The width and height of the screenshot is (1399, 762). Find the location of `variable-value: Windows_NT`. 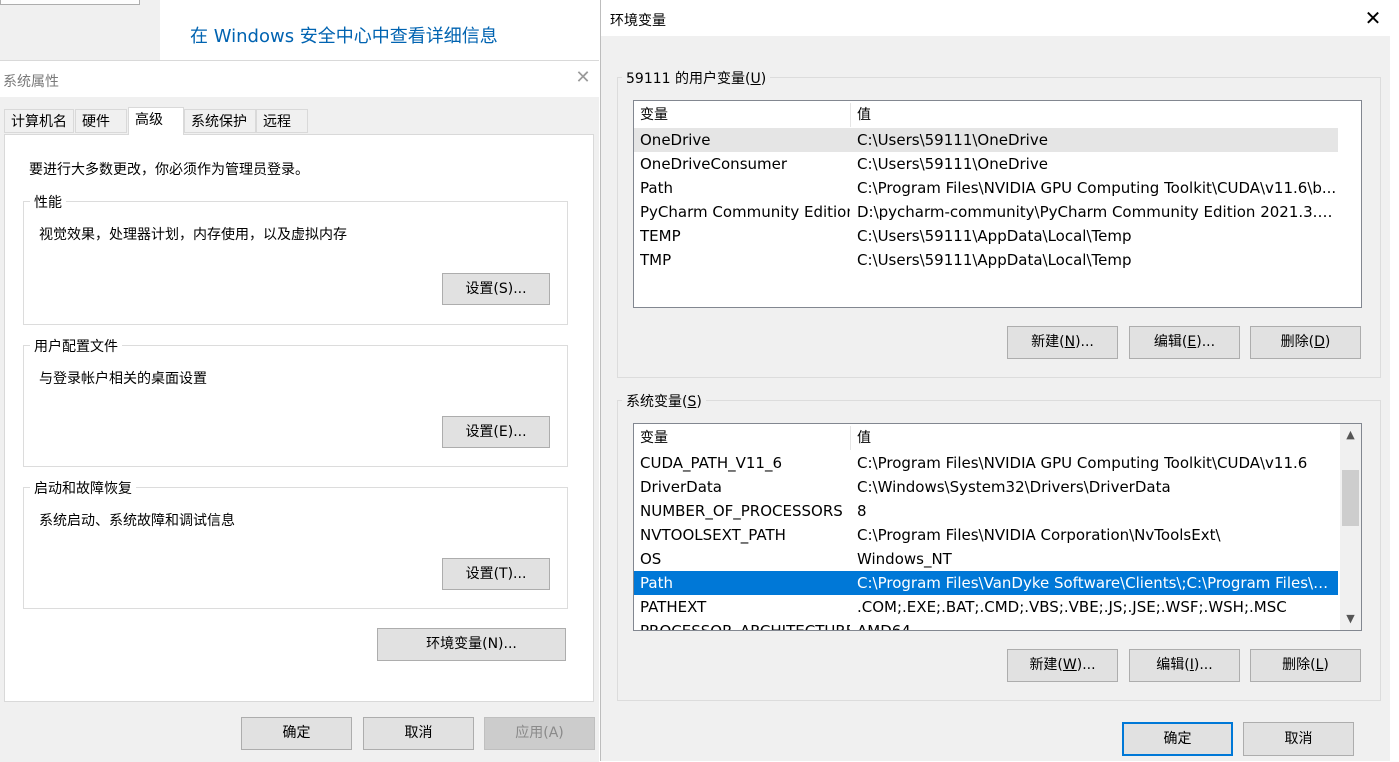

variable-value: Windows_NT is located at coordinates (904, 559).